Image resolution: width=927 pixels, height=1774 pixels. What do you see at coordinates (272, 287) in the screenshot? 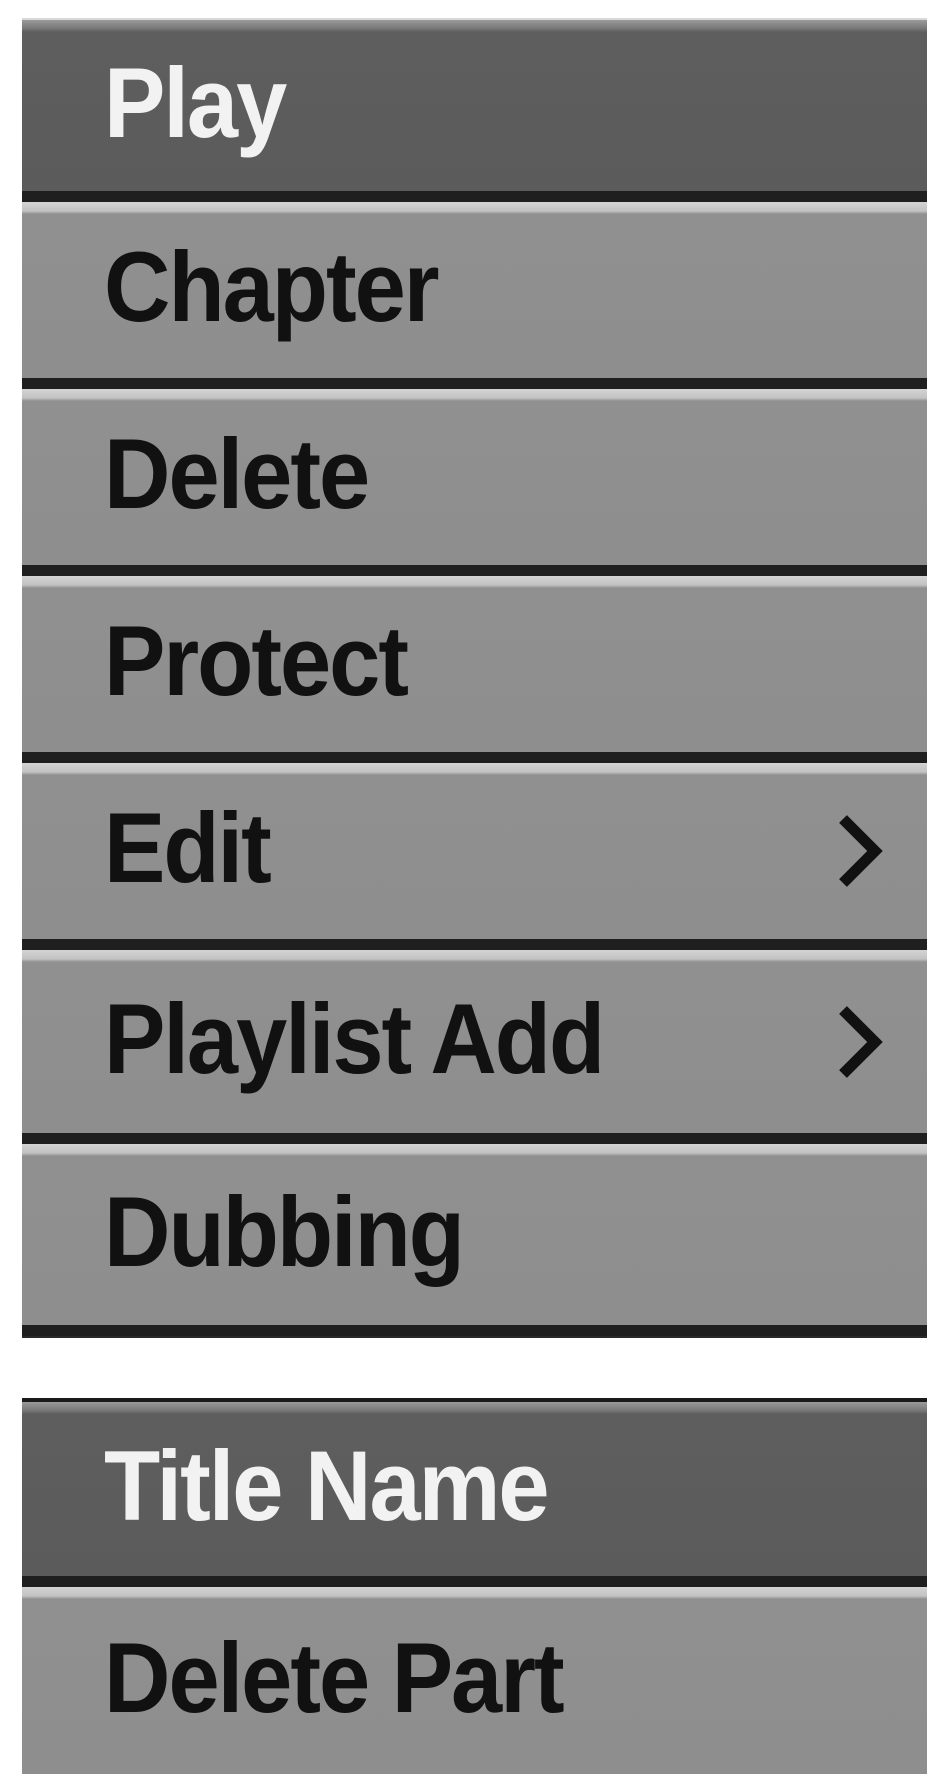
I see `menu-item-label: Chapter` at bounding box center [272, 287].